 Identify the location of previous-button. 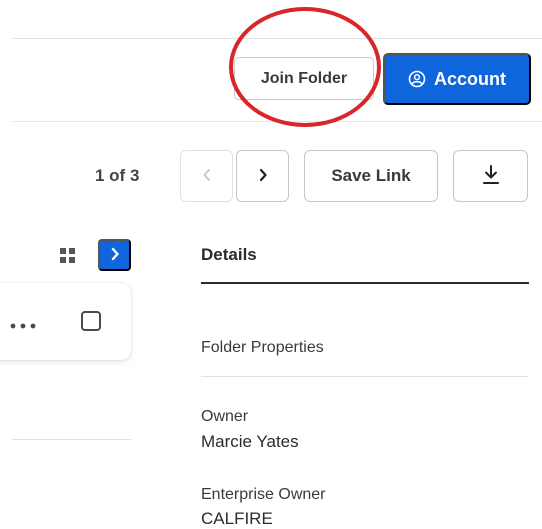
(206, 176).